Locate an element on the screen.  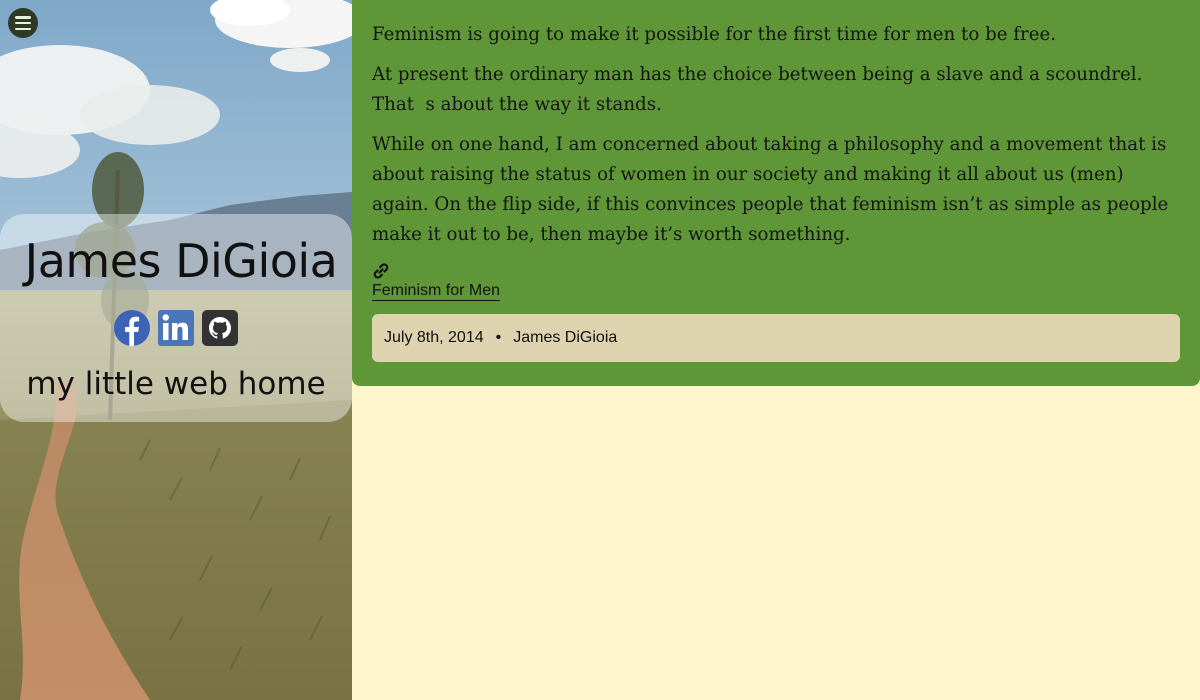
hamburger-menu-icon is located at coordinates (23, 23).